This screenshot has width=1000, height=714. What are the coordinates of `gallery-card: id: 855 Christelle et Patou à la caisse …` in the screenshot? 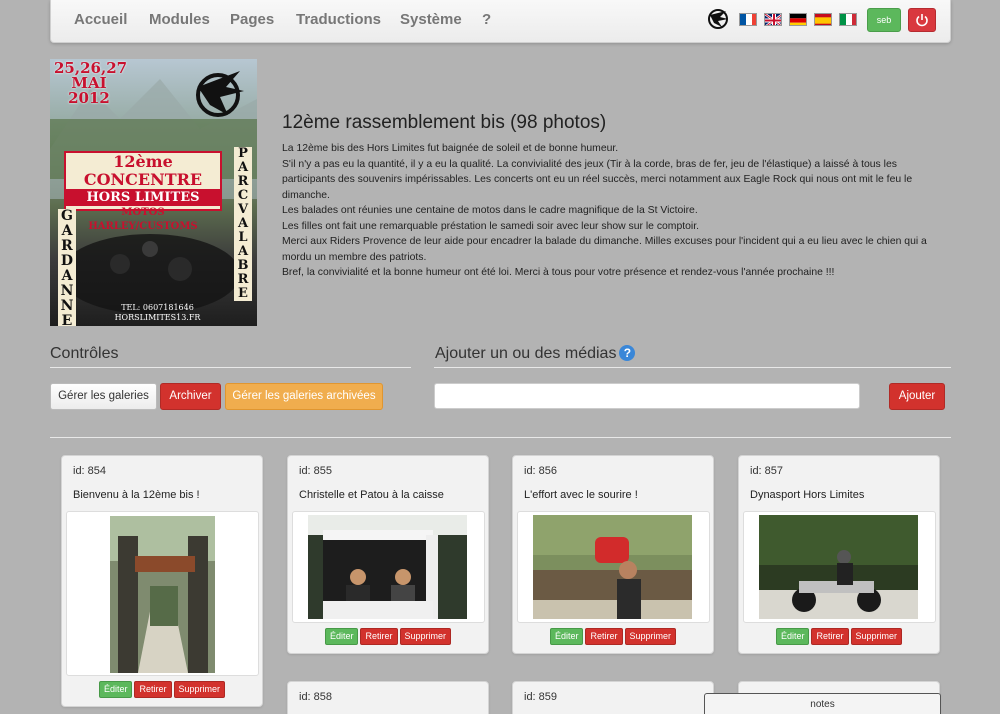 It's located at (388, 554).